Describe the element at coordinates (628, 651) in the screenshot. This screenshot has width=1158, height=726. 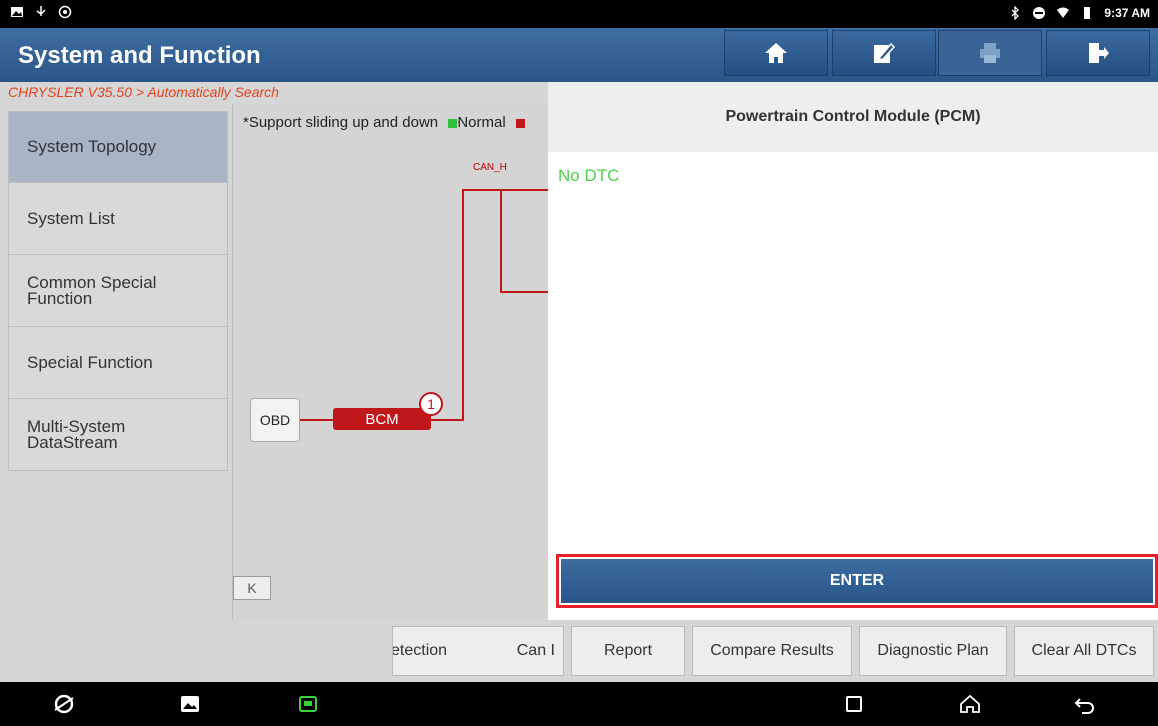
I see `report-button: Report` at that location.